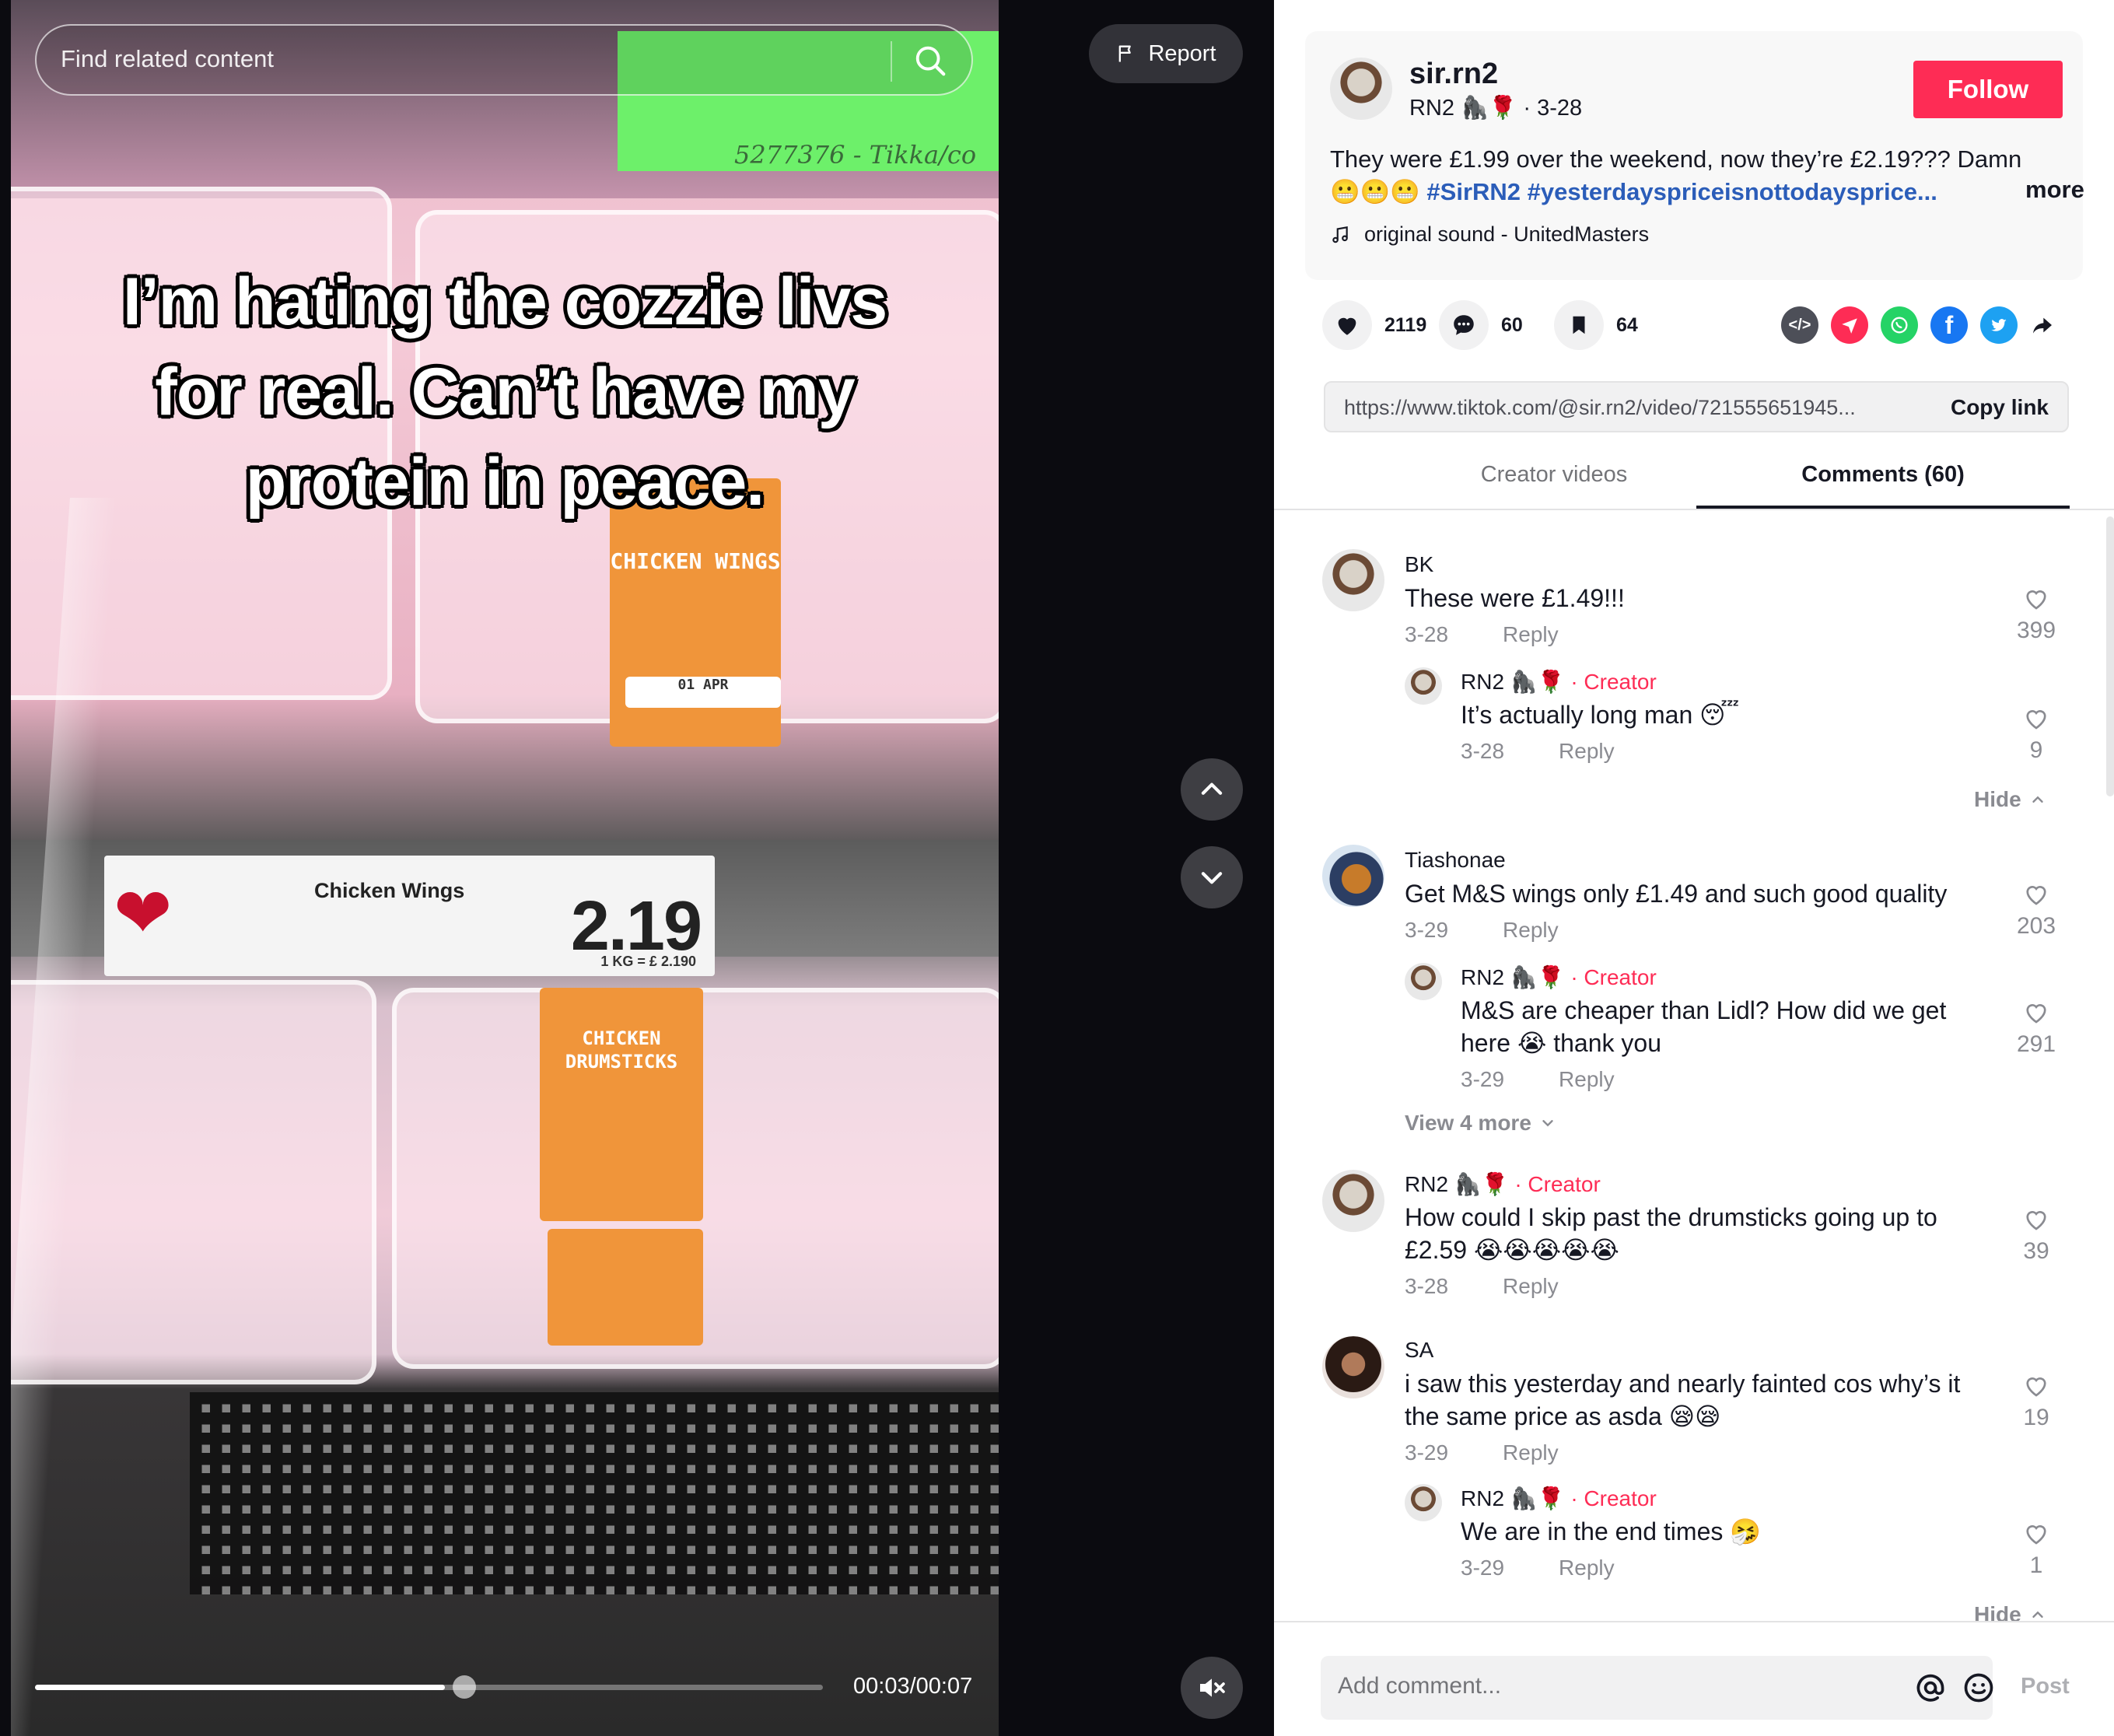  What do you see at coordinates (2037, 1028) in the screenshot?
I see `comment-like-button: 291` at bounding box center [2037, 1028].